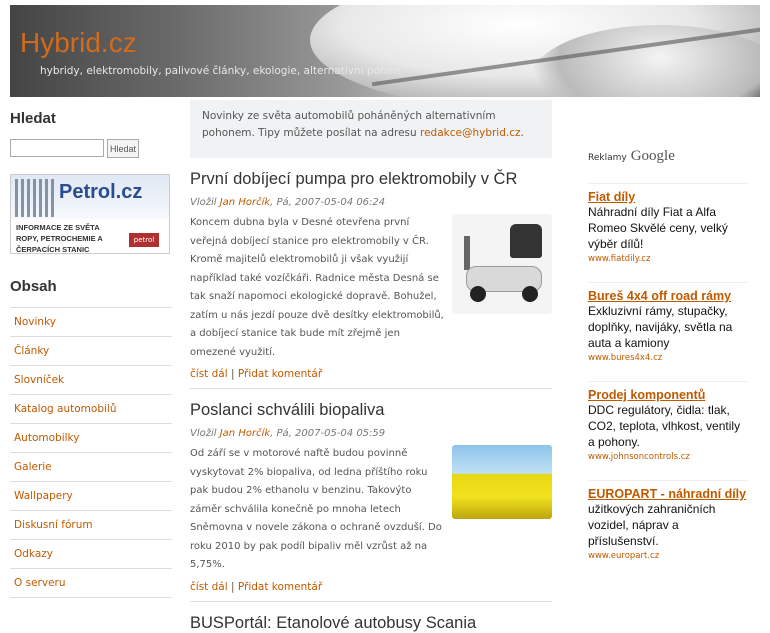 The width and height of the screenshot is (770, 633). What do you see at coordinates (40, 583) in the screenshot?
I see `menu-link: O serveru` at bounding box center [40, 583].